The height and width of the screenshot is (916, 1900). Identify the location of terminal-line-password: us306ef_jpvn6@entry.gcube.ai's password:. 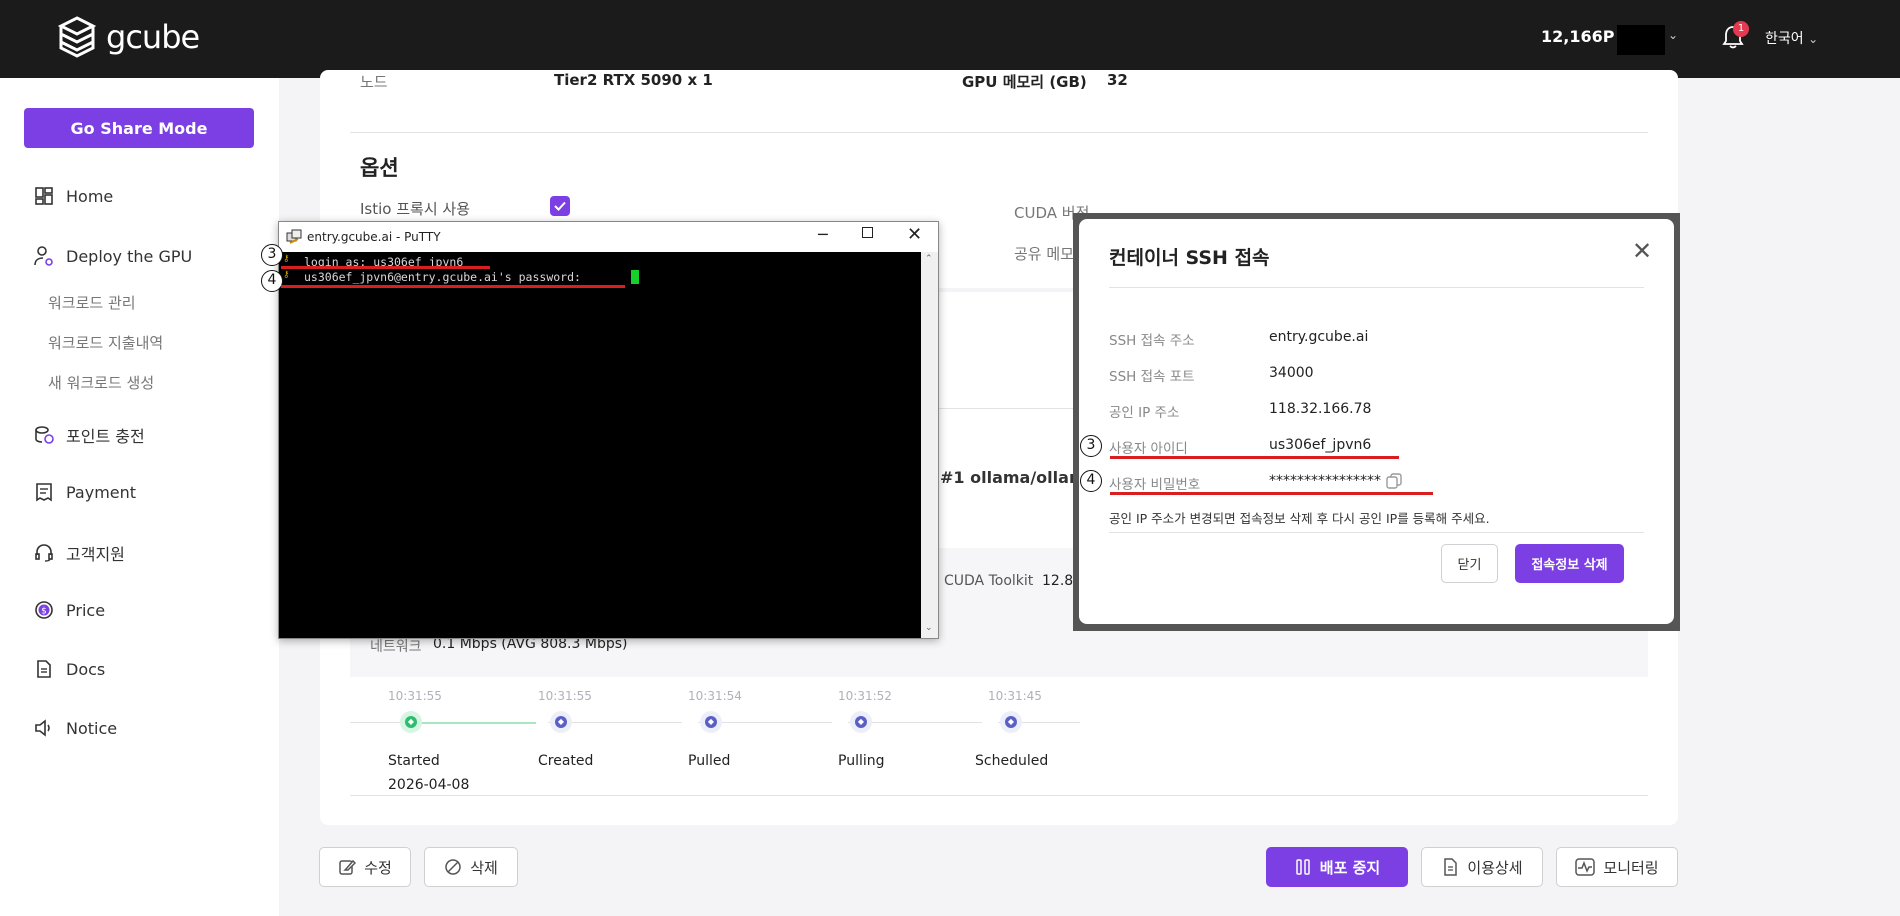
(442, 277).